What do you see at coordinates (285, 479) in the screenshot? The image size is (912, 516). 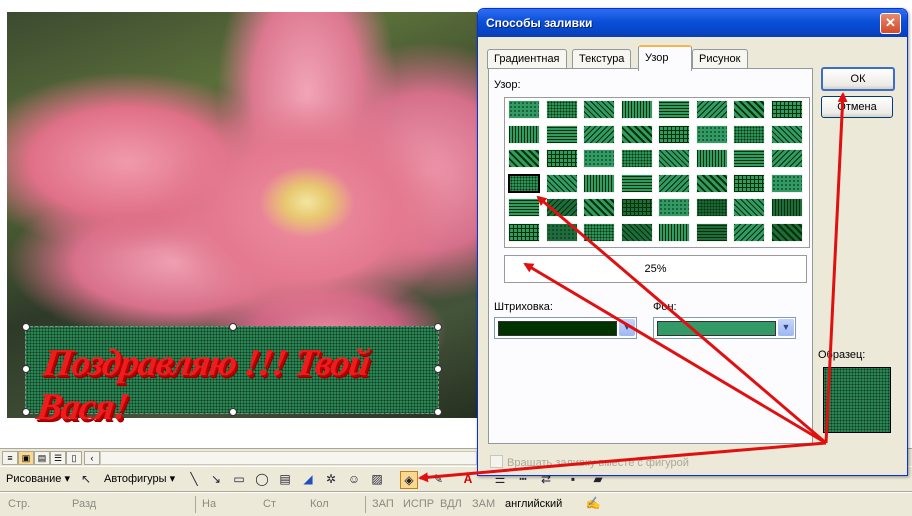 I see `textbox-icon: ▤` at bounding box center [285, 479].